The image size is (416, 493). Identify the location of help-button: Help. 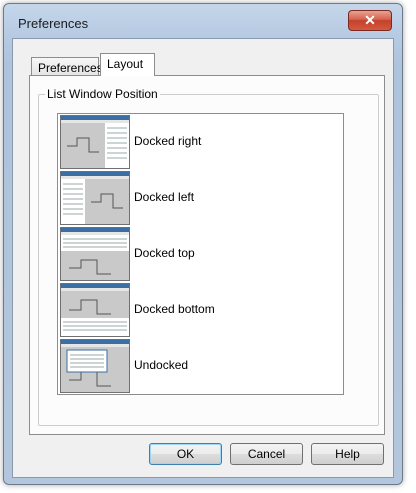
(347, 454).